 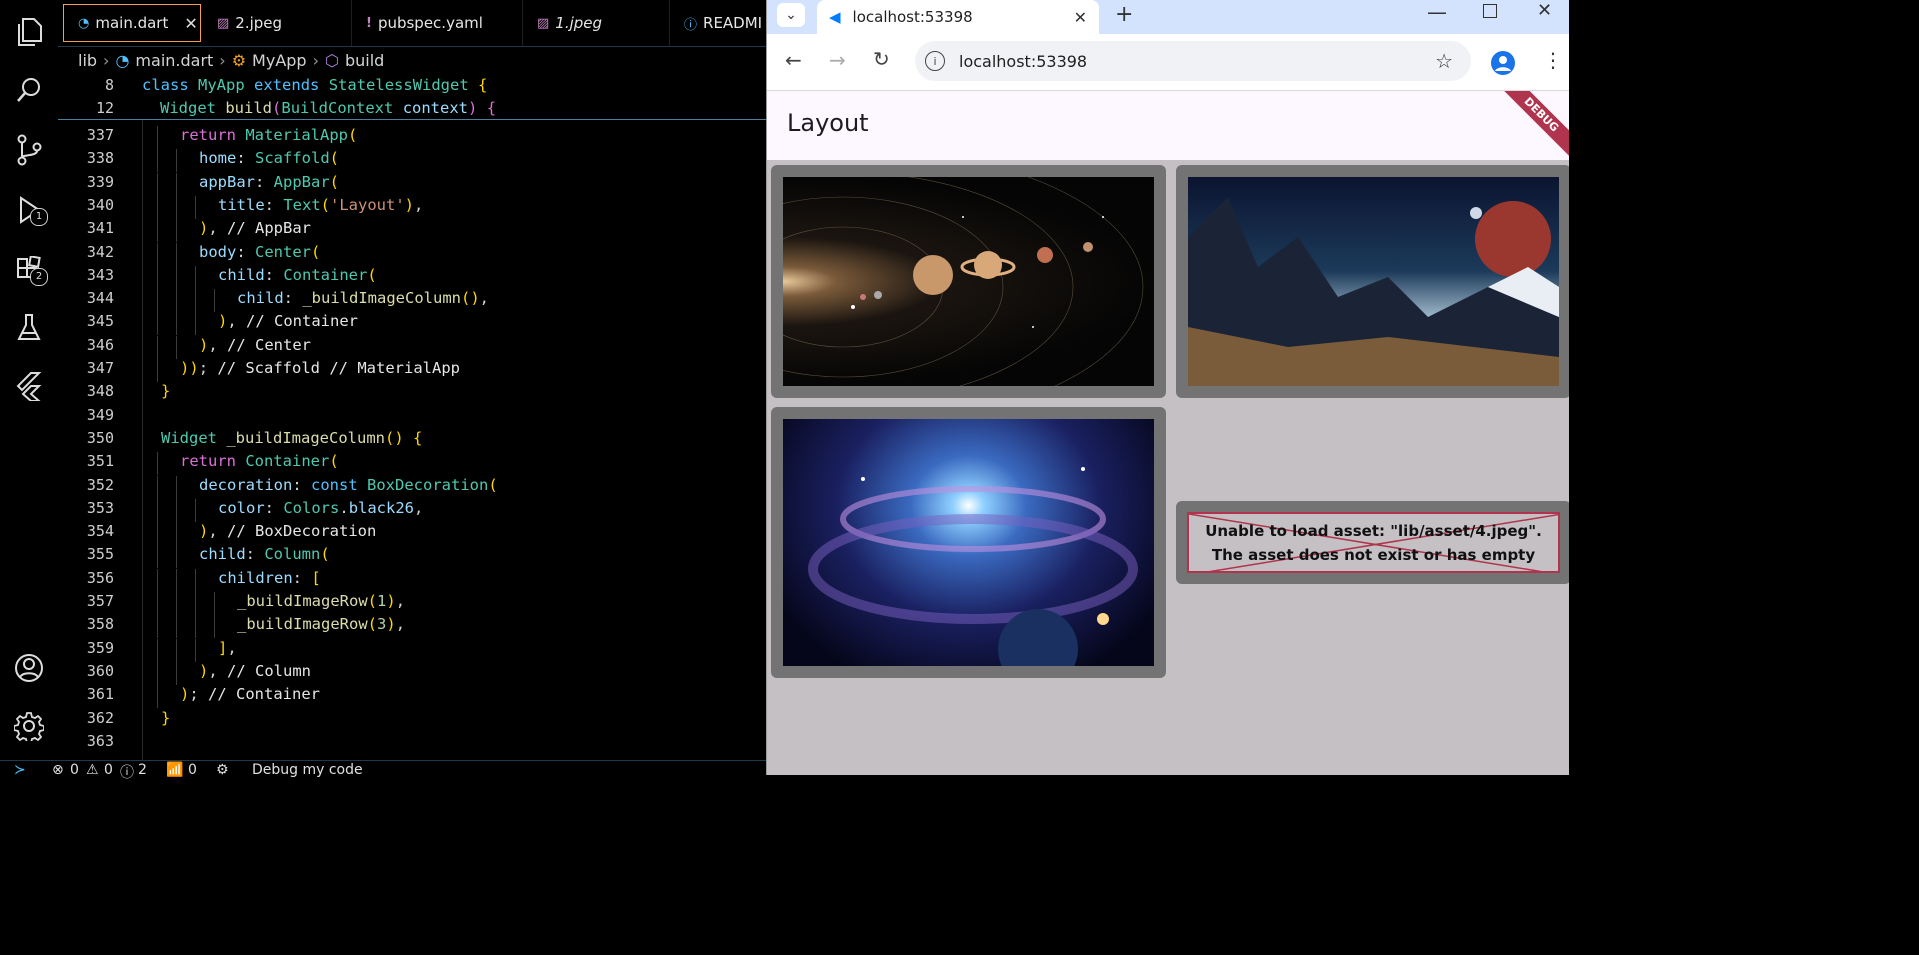 What do you see at coordinates (100, 694) in the screenshot?
I see `line-number: 361` at bounding box center [100, 694].